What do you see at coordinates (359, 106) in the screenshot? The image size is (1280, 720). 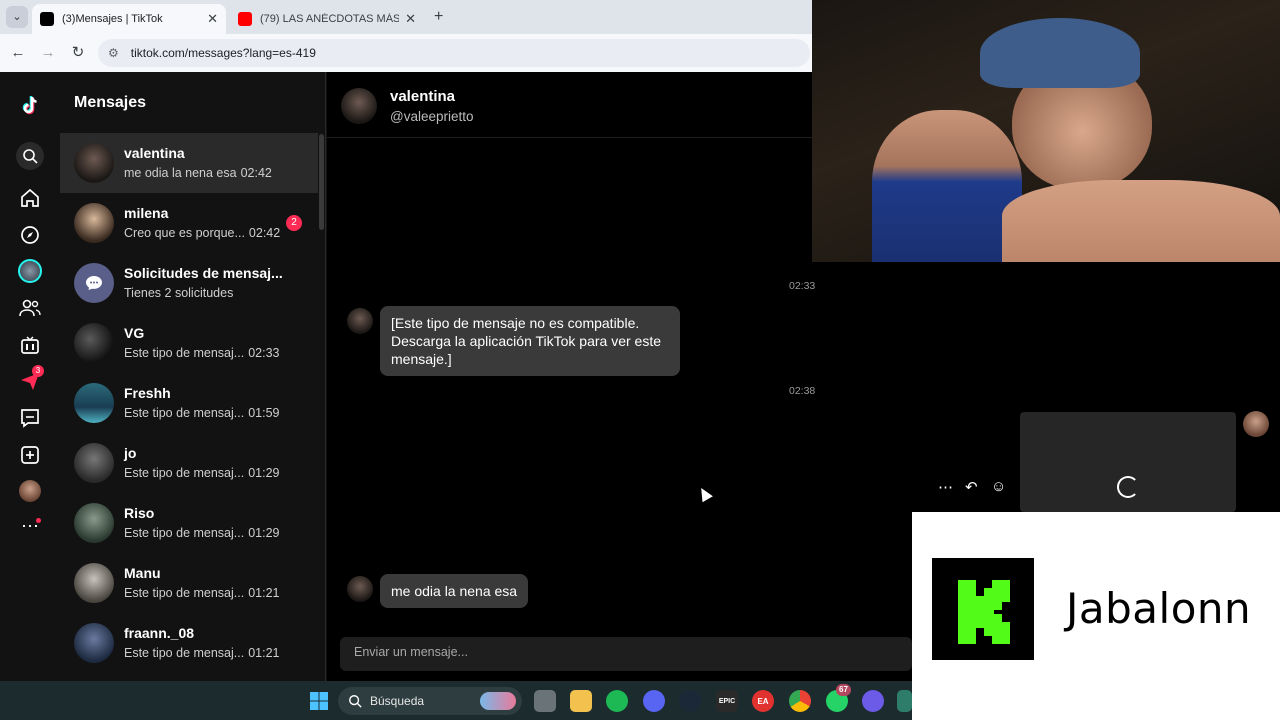 I see `chat-avatar` at bounding box center [359, 106].